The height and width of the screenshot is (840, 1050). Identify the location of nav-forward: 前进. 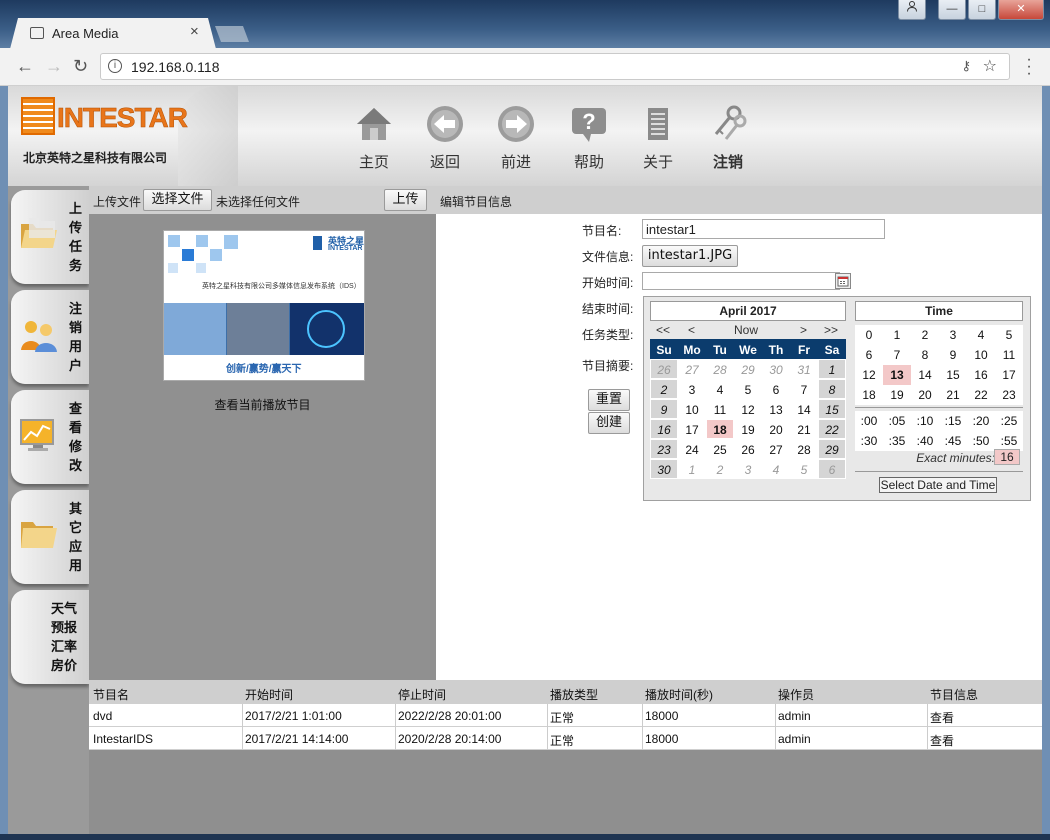
(516, 138).